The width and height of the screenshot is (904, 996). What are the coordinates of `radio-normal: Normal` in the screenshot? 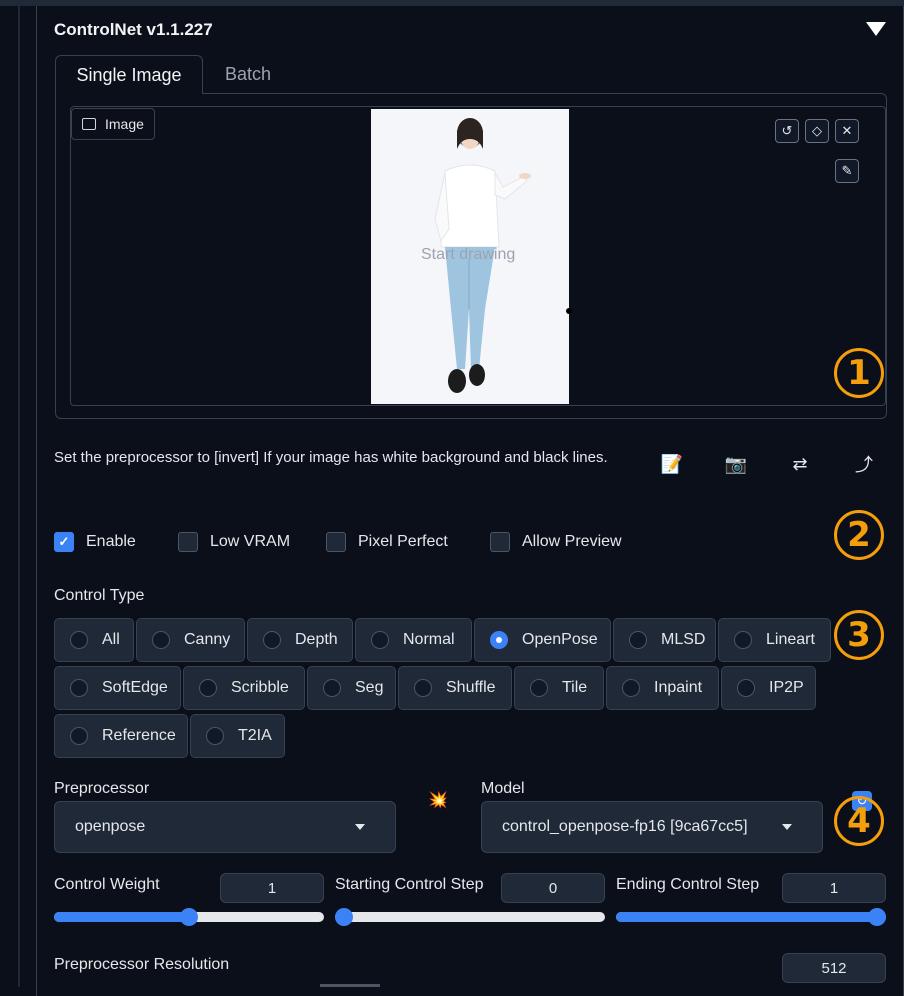 It's located at (413, 640).